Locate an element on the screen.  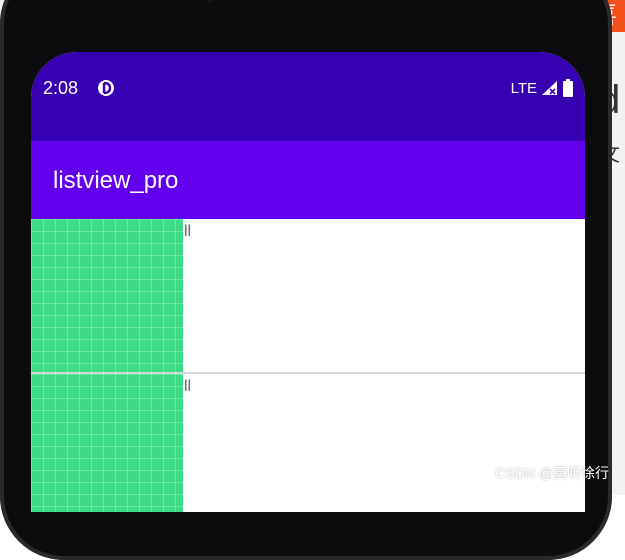
app-title: listview_pro is located at coordinates (116, 180).